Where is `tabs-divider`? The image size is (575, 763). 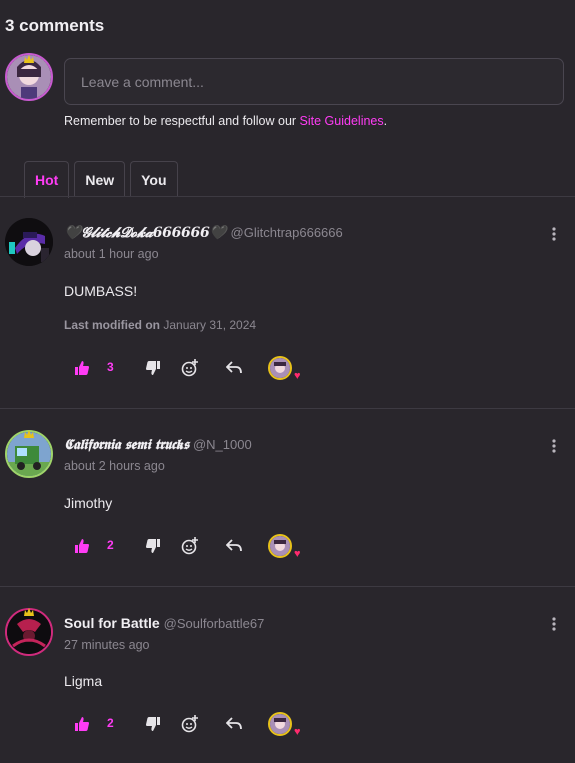
tabs-divider is located at coordinates (287, 196).